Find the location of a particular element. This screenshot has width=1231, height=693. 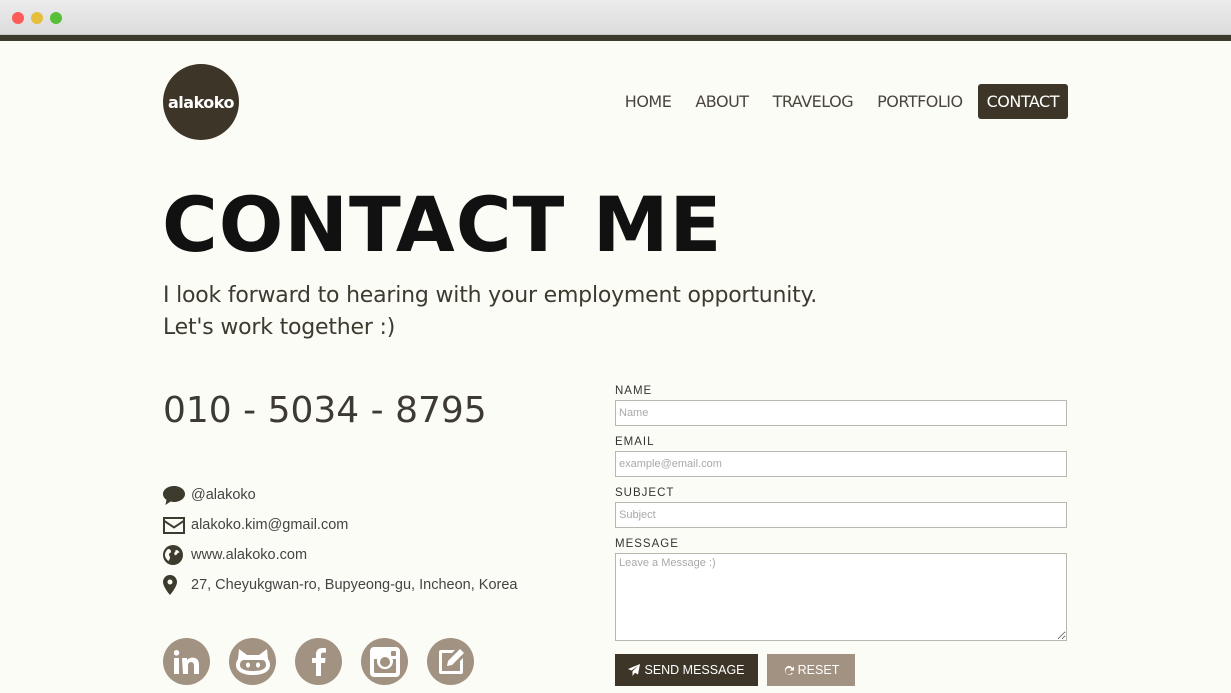

browser-chrome is located at coordinates (615, 17).